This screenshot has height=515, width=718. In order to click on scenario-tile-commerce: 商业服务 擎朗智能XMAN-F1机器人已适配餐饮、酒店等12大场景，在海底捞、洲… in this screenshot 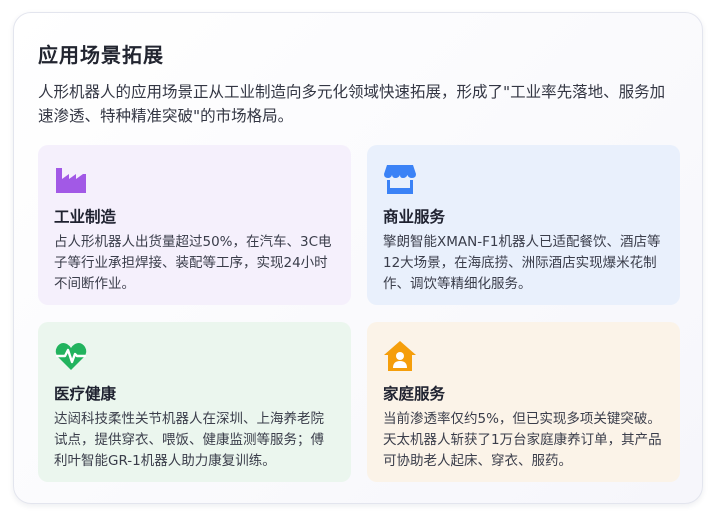, I will do `click(523, 225)`.